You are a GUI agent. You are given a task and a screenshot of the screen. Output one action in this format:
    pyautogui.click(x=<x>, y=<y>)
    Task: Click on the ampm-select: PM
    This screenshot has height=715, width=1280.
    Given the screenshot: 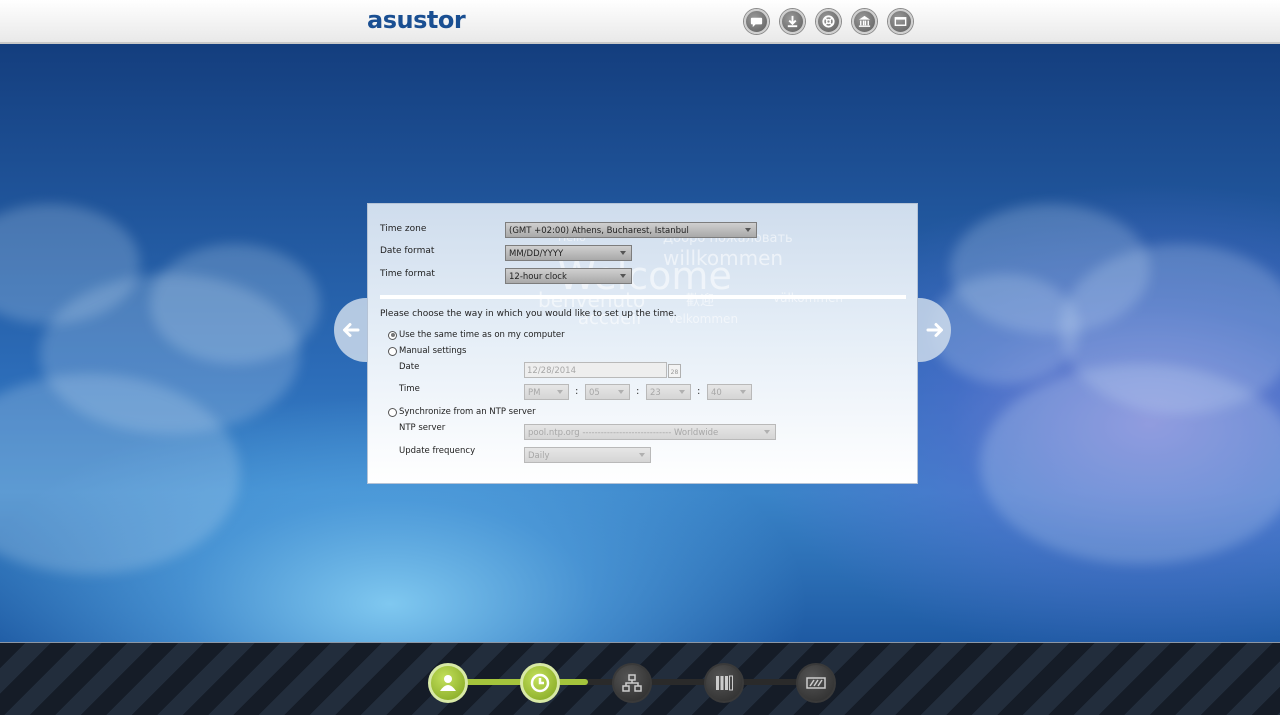 What is the action you would take?
    pyautogui.click(x=546, y=392)
    